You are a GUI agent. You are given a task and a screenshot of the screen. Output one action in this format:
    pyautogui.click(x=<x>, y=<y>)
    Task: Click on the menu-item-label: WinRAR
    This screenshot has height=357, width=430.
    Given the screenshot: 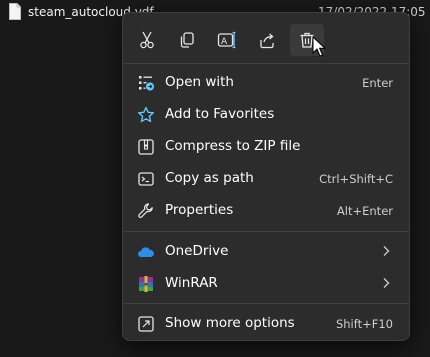 What is the action you would take?
    pyautogui.click(x=191, y=283)
    